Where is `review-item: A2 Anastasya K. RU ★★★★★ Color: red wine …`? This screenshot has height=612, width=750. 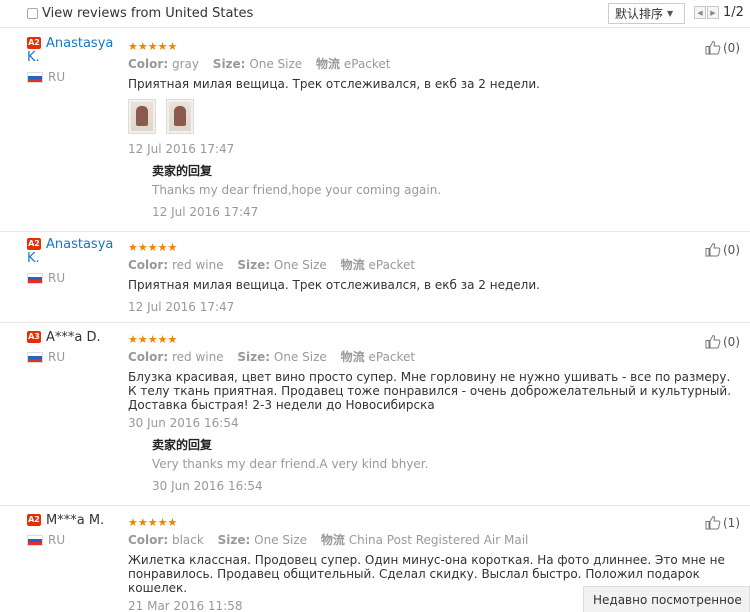
review-item: A2 Anastasya K. RU ★★★★★ Color: red wine … is located at coordinates (375, 280).